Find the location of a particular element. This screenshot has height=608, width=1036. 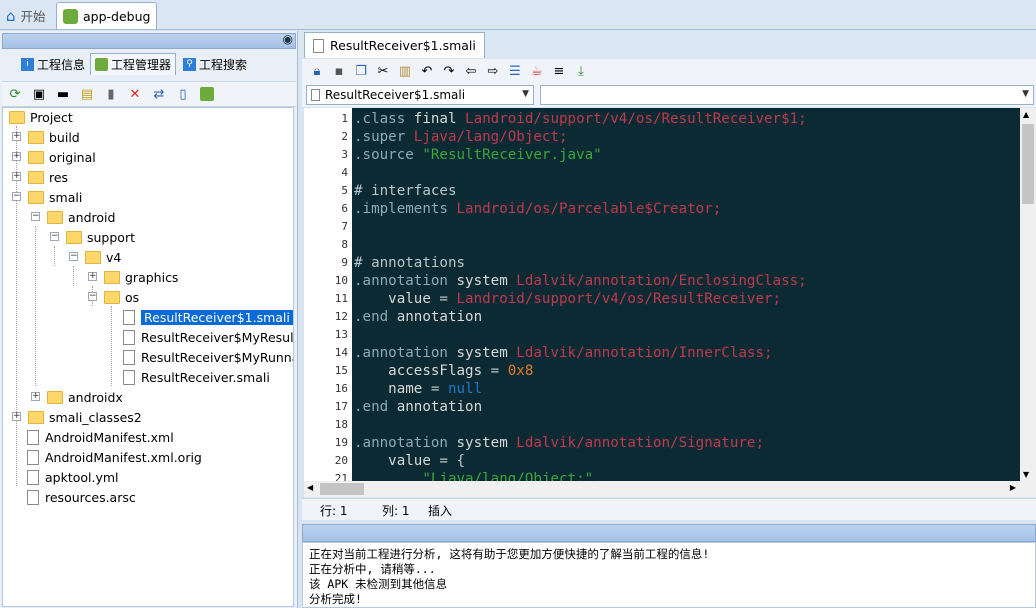

tab-project-info: i 工程信息 is located at coordinates (53, 64).